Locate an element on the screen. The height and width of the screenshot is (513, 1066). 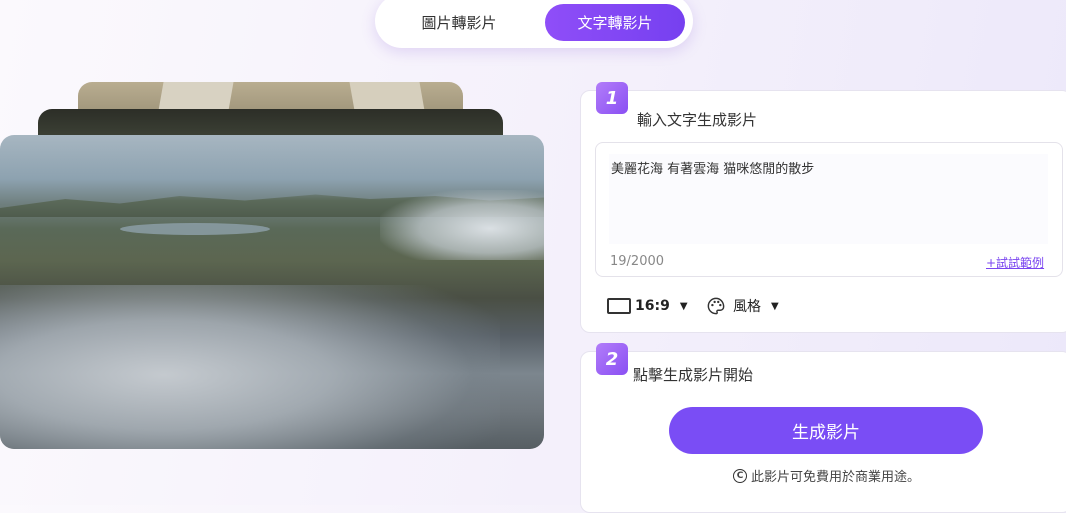
try-example-link: +試試範例 is located at coordinates (1015, 262).